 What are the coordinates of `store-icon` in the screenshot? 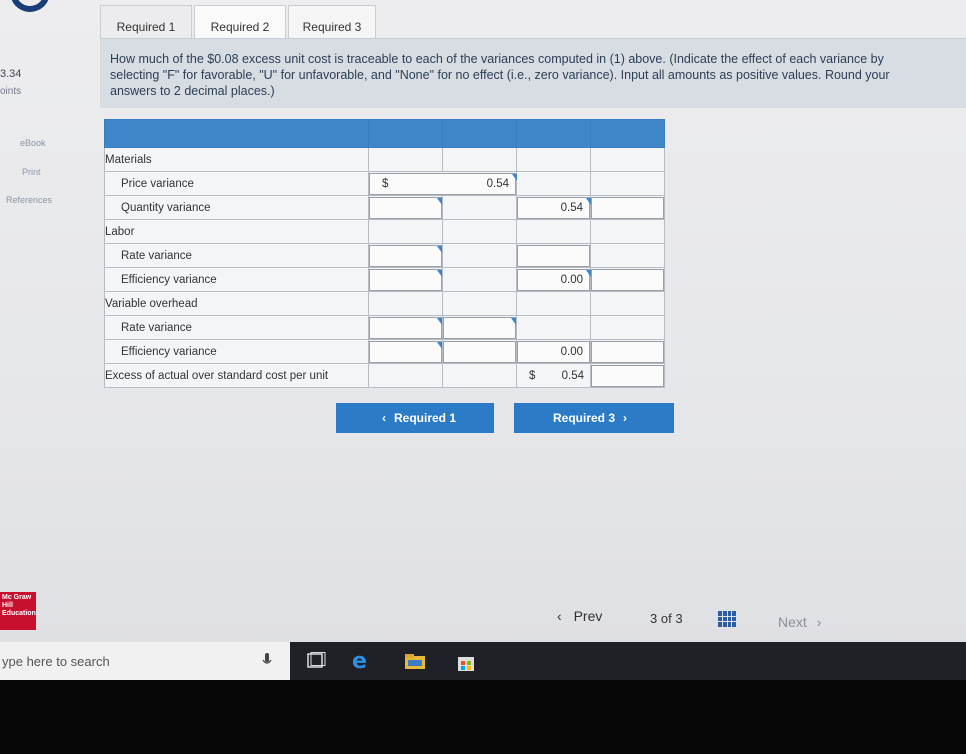 It's located at (466, 664).